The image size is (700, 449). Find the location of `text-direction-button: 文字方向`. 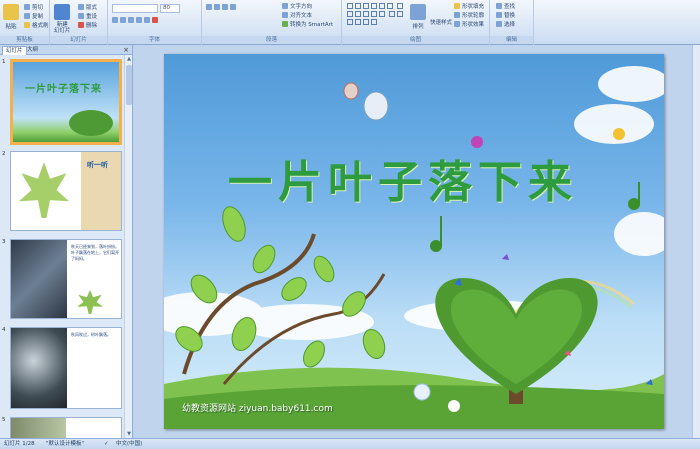

text-direction-button: 文字方向 is located at coordinates (297, 6).